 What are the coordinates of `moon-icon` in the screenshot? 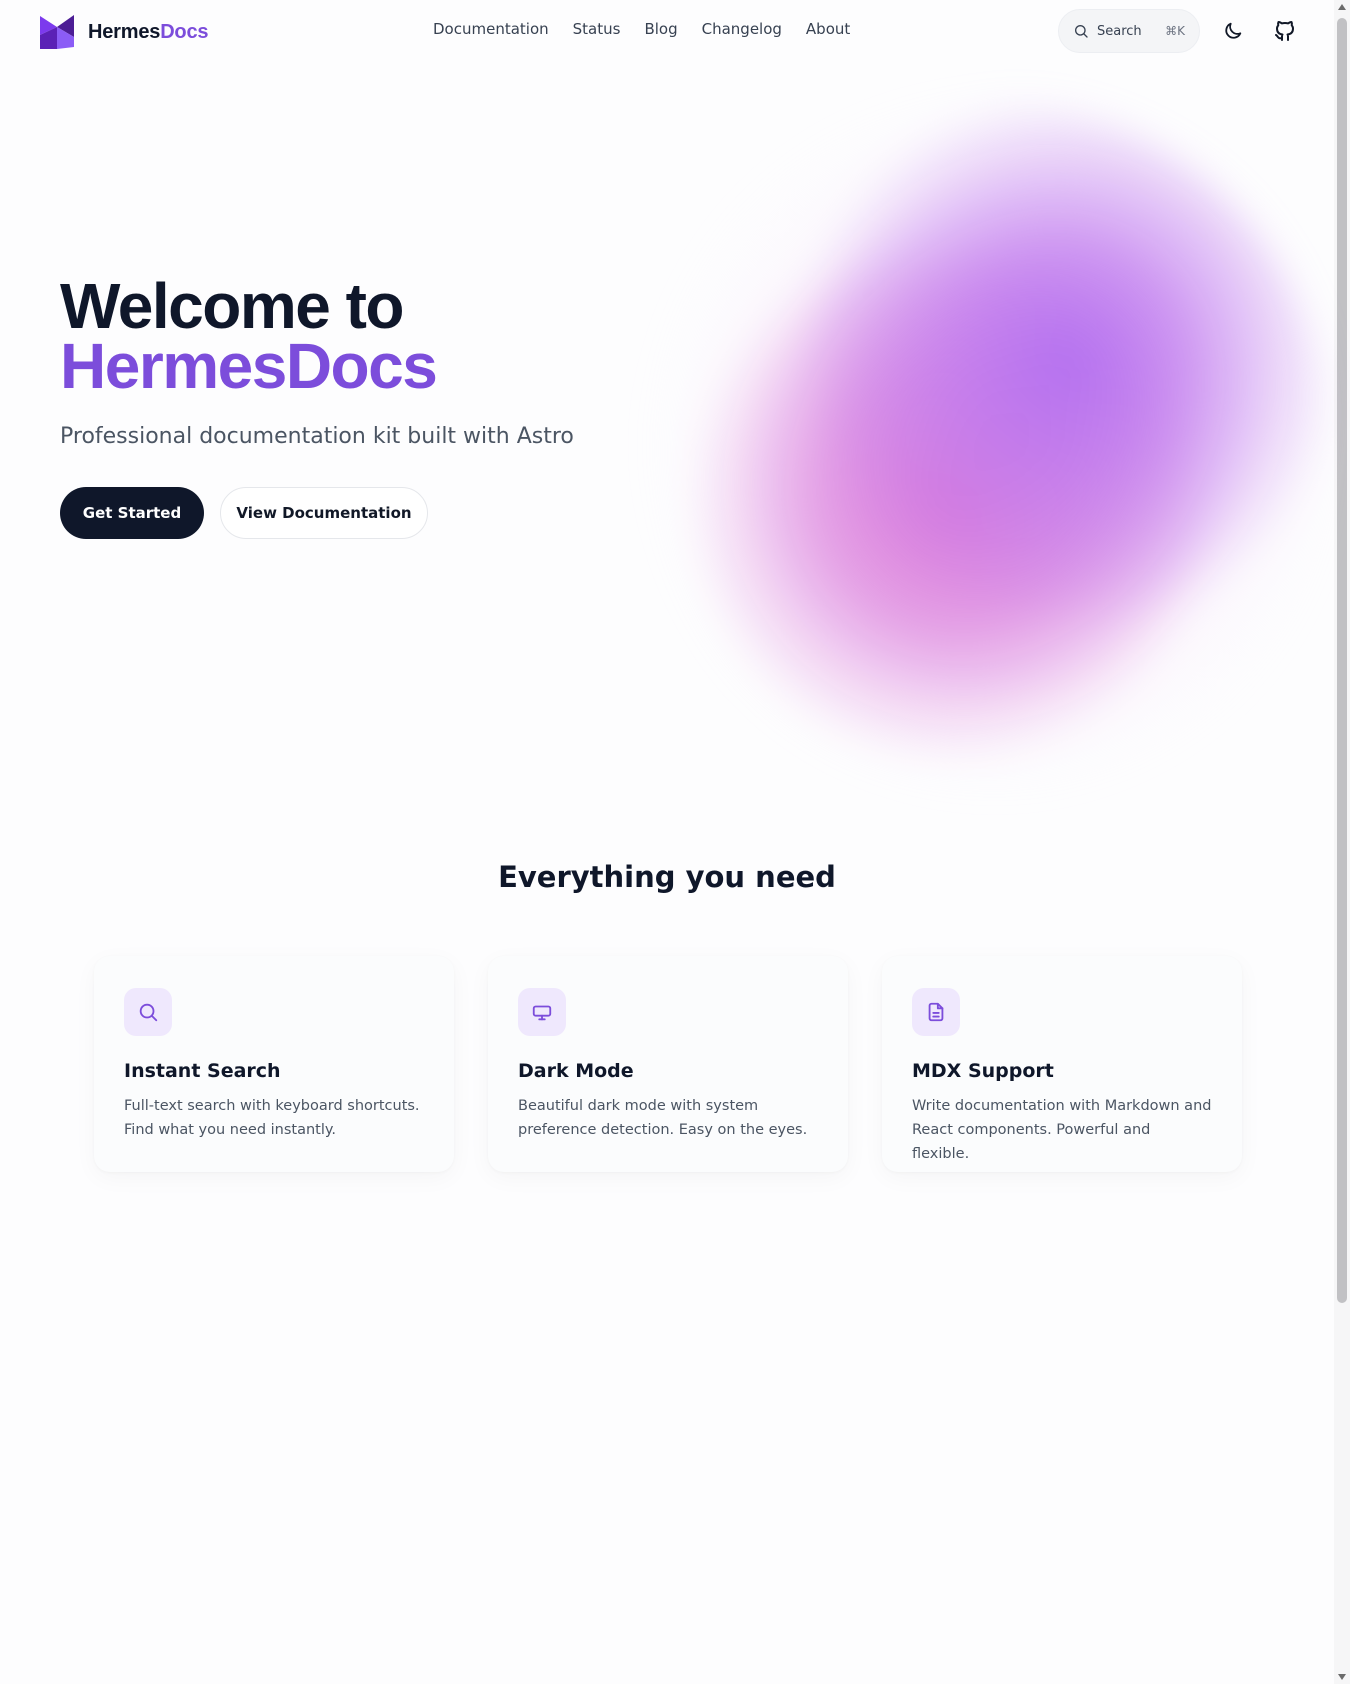 It's located at (1233, 30).